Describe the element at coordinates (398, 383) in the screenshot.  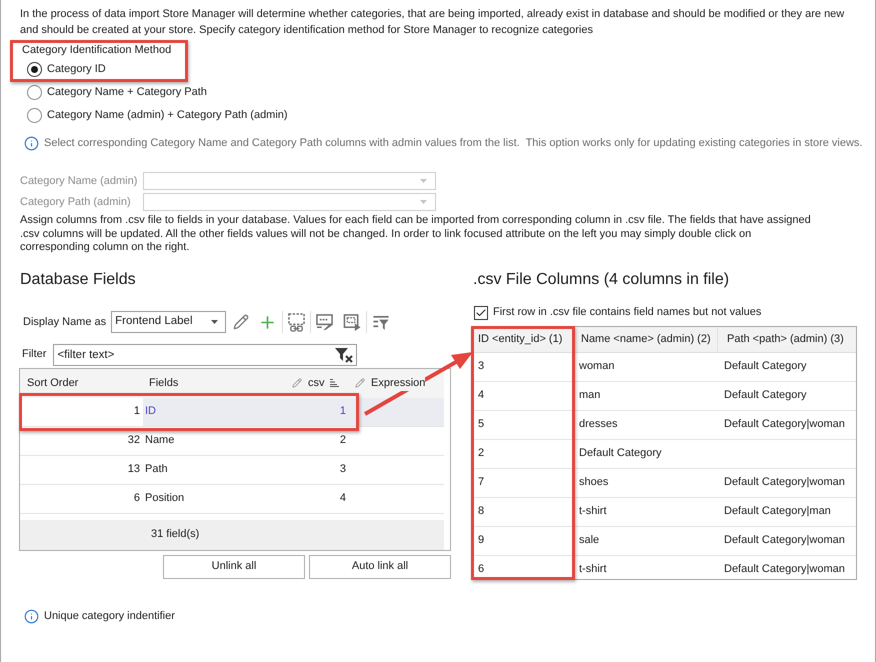
I see `column-header: Expression` at that location.